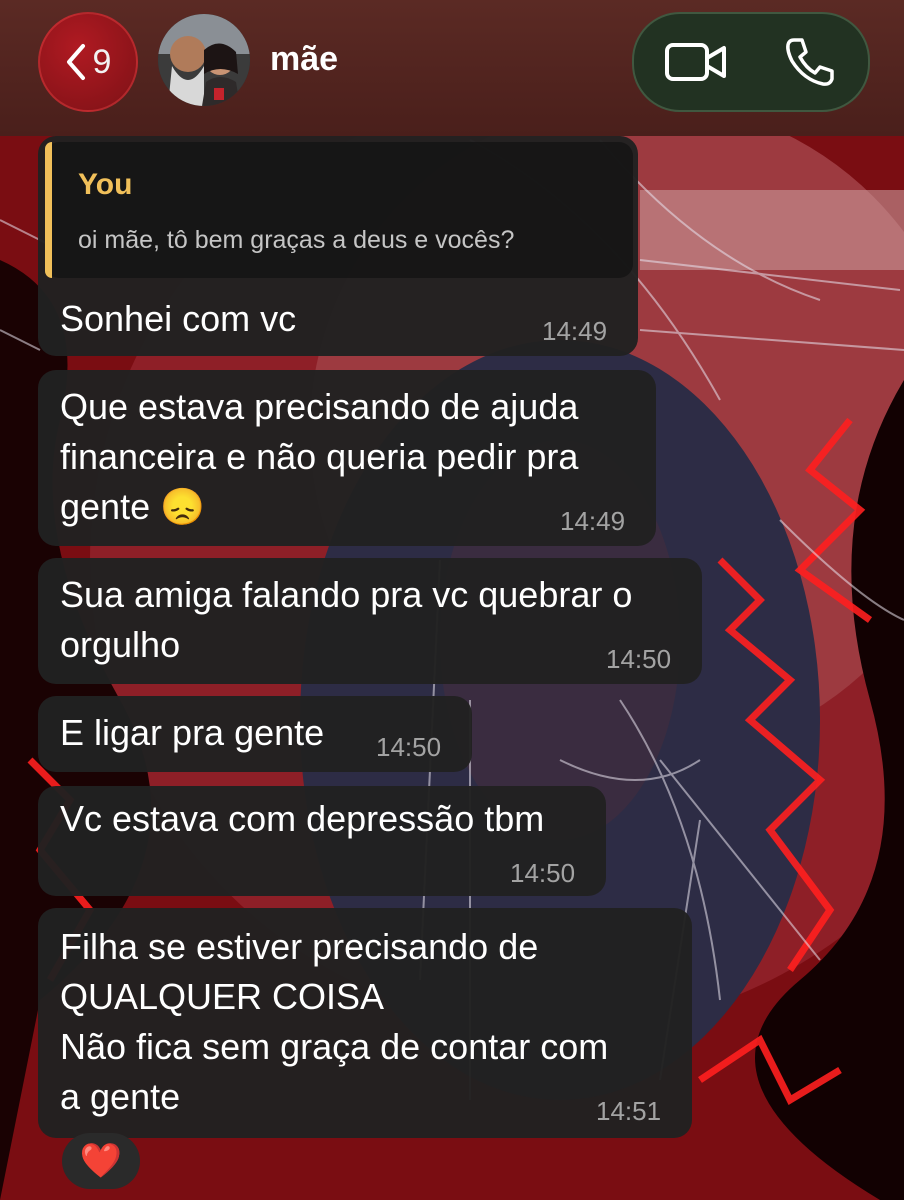 The image size is (904, 1200). I want to click on avatar, so click(204, 60).